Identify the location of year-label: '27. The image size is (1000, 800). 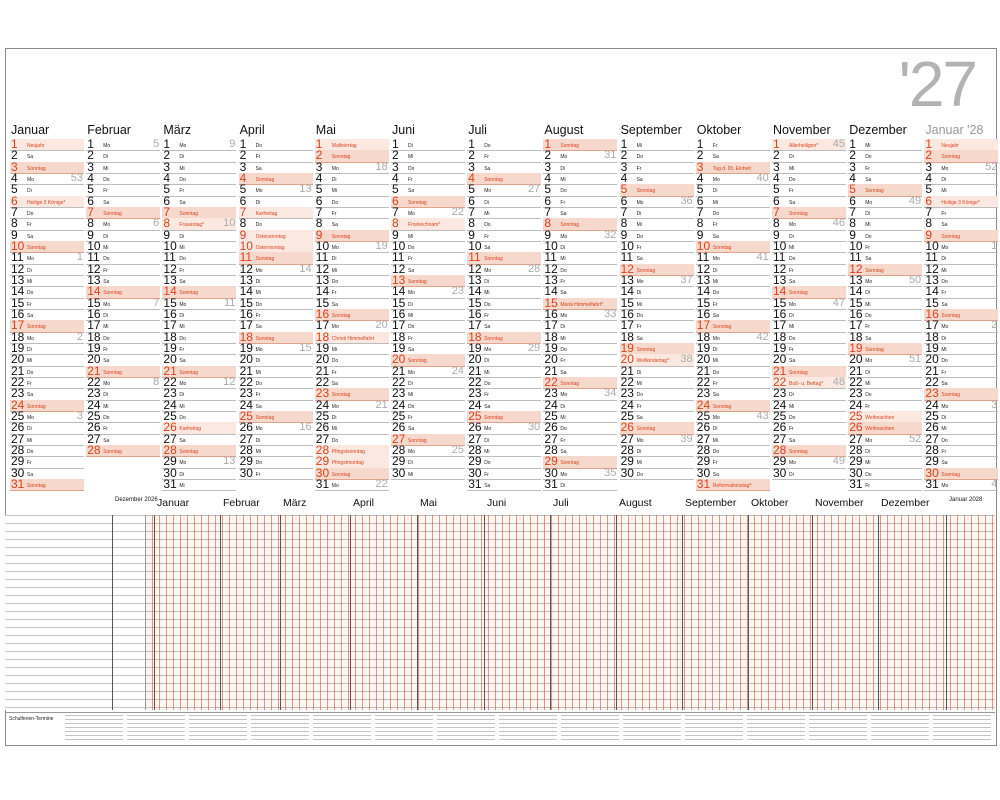
(938, 84).